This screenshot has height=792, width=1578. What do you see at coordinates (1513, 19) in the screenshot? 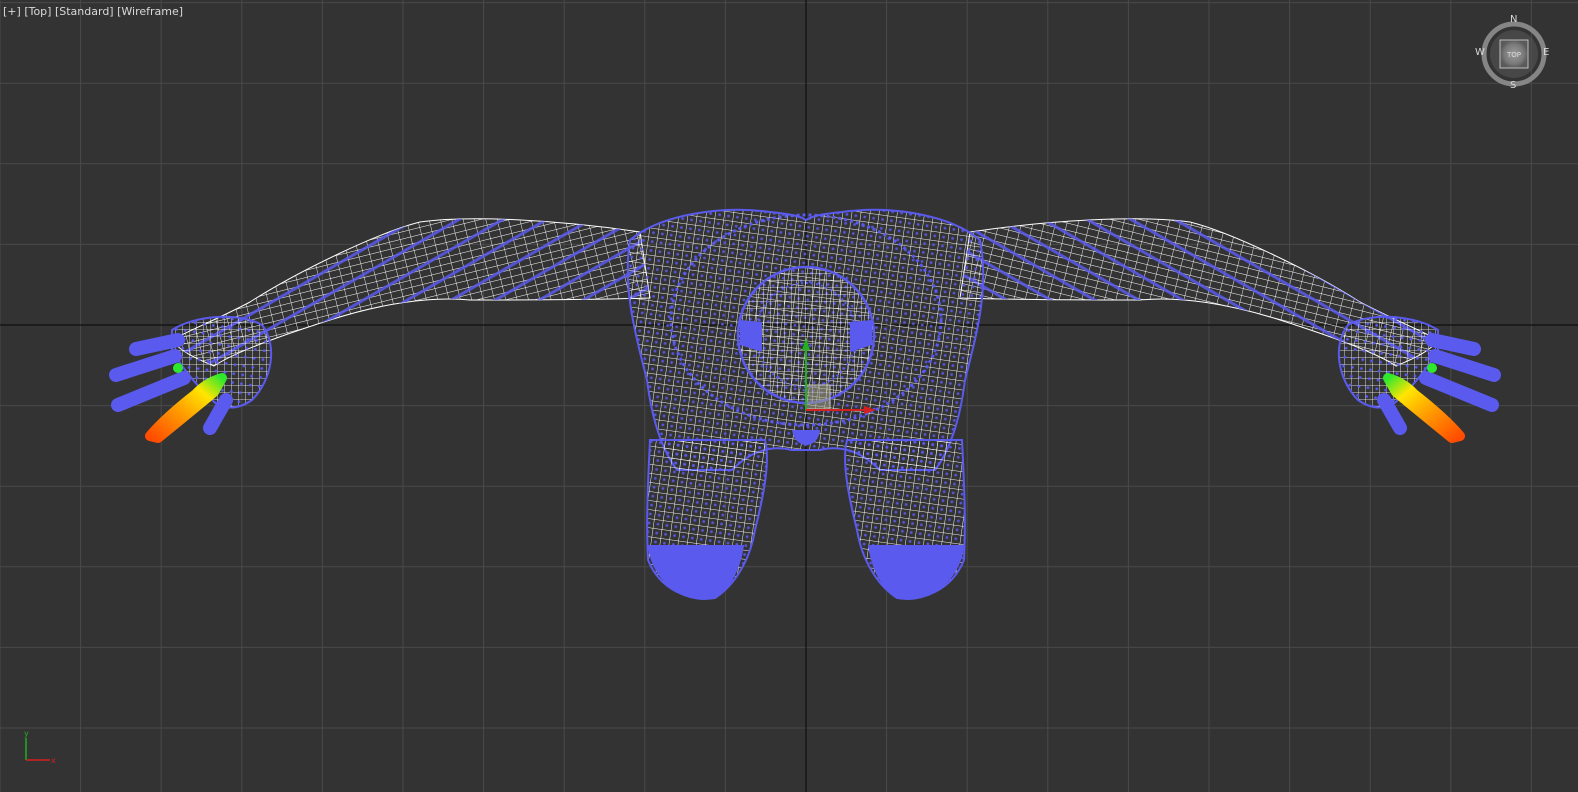
I see `compass-north-label: N` at bounding box center [1513, 19].